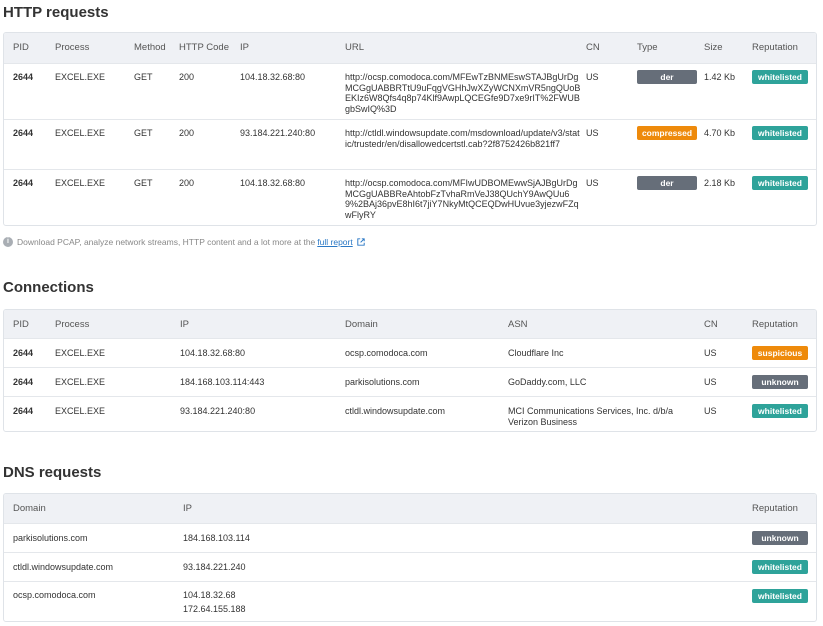 The image size is (823, 626). What do you see at coordinates (518, 324) in the screenshot?
I see `col-asn: ASN` at bounding box center [518, 324].